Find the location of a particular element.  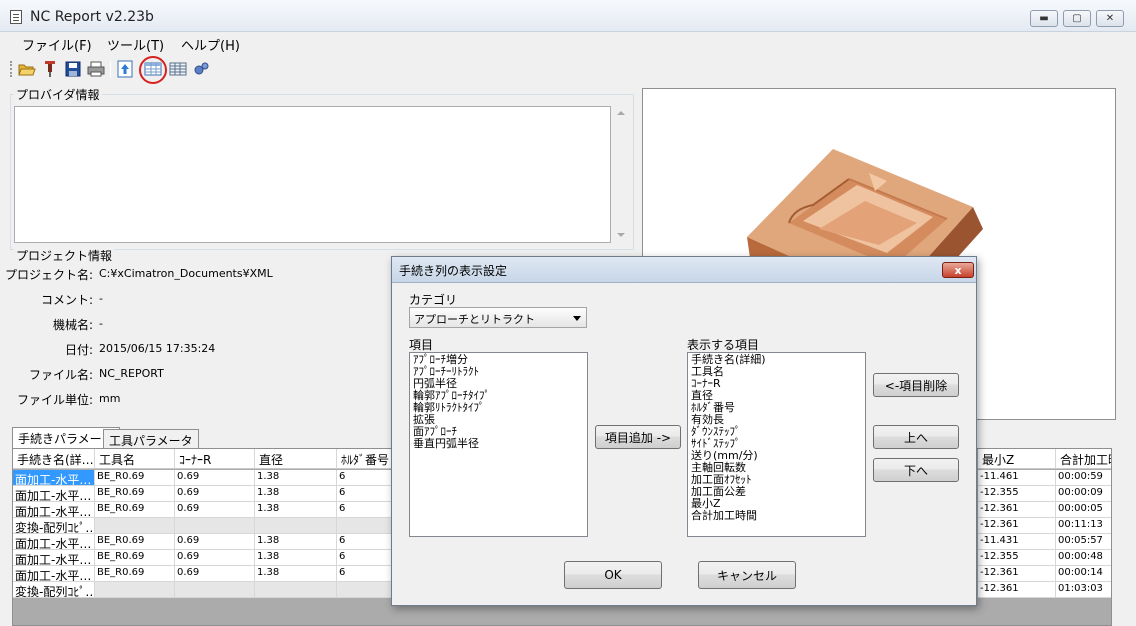

table-row-right: -12.355 00:00:48 is located at coordinates (1044, 558).